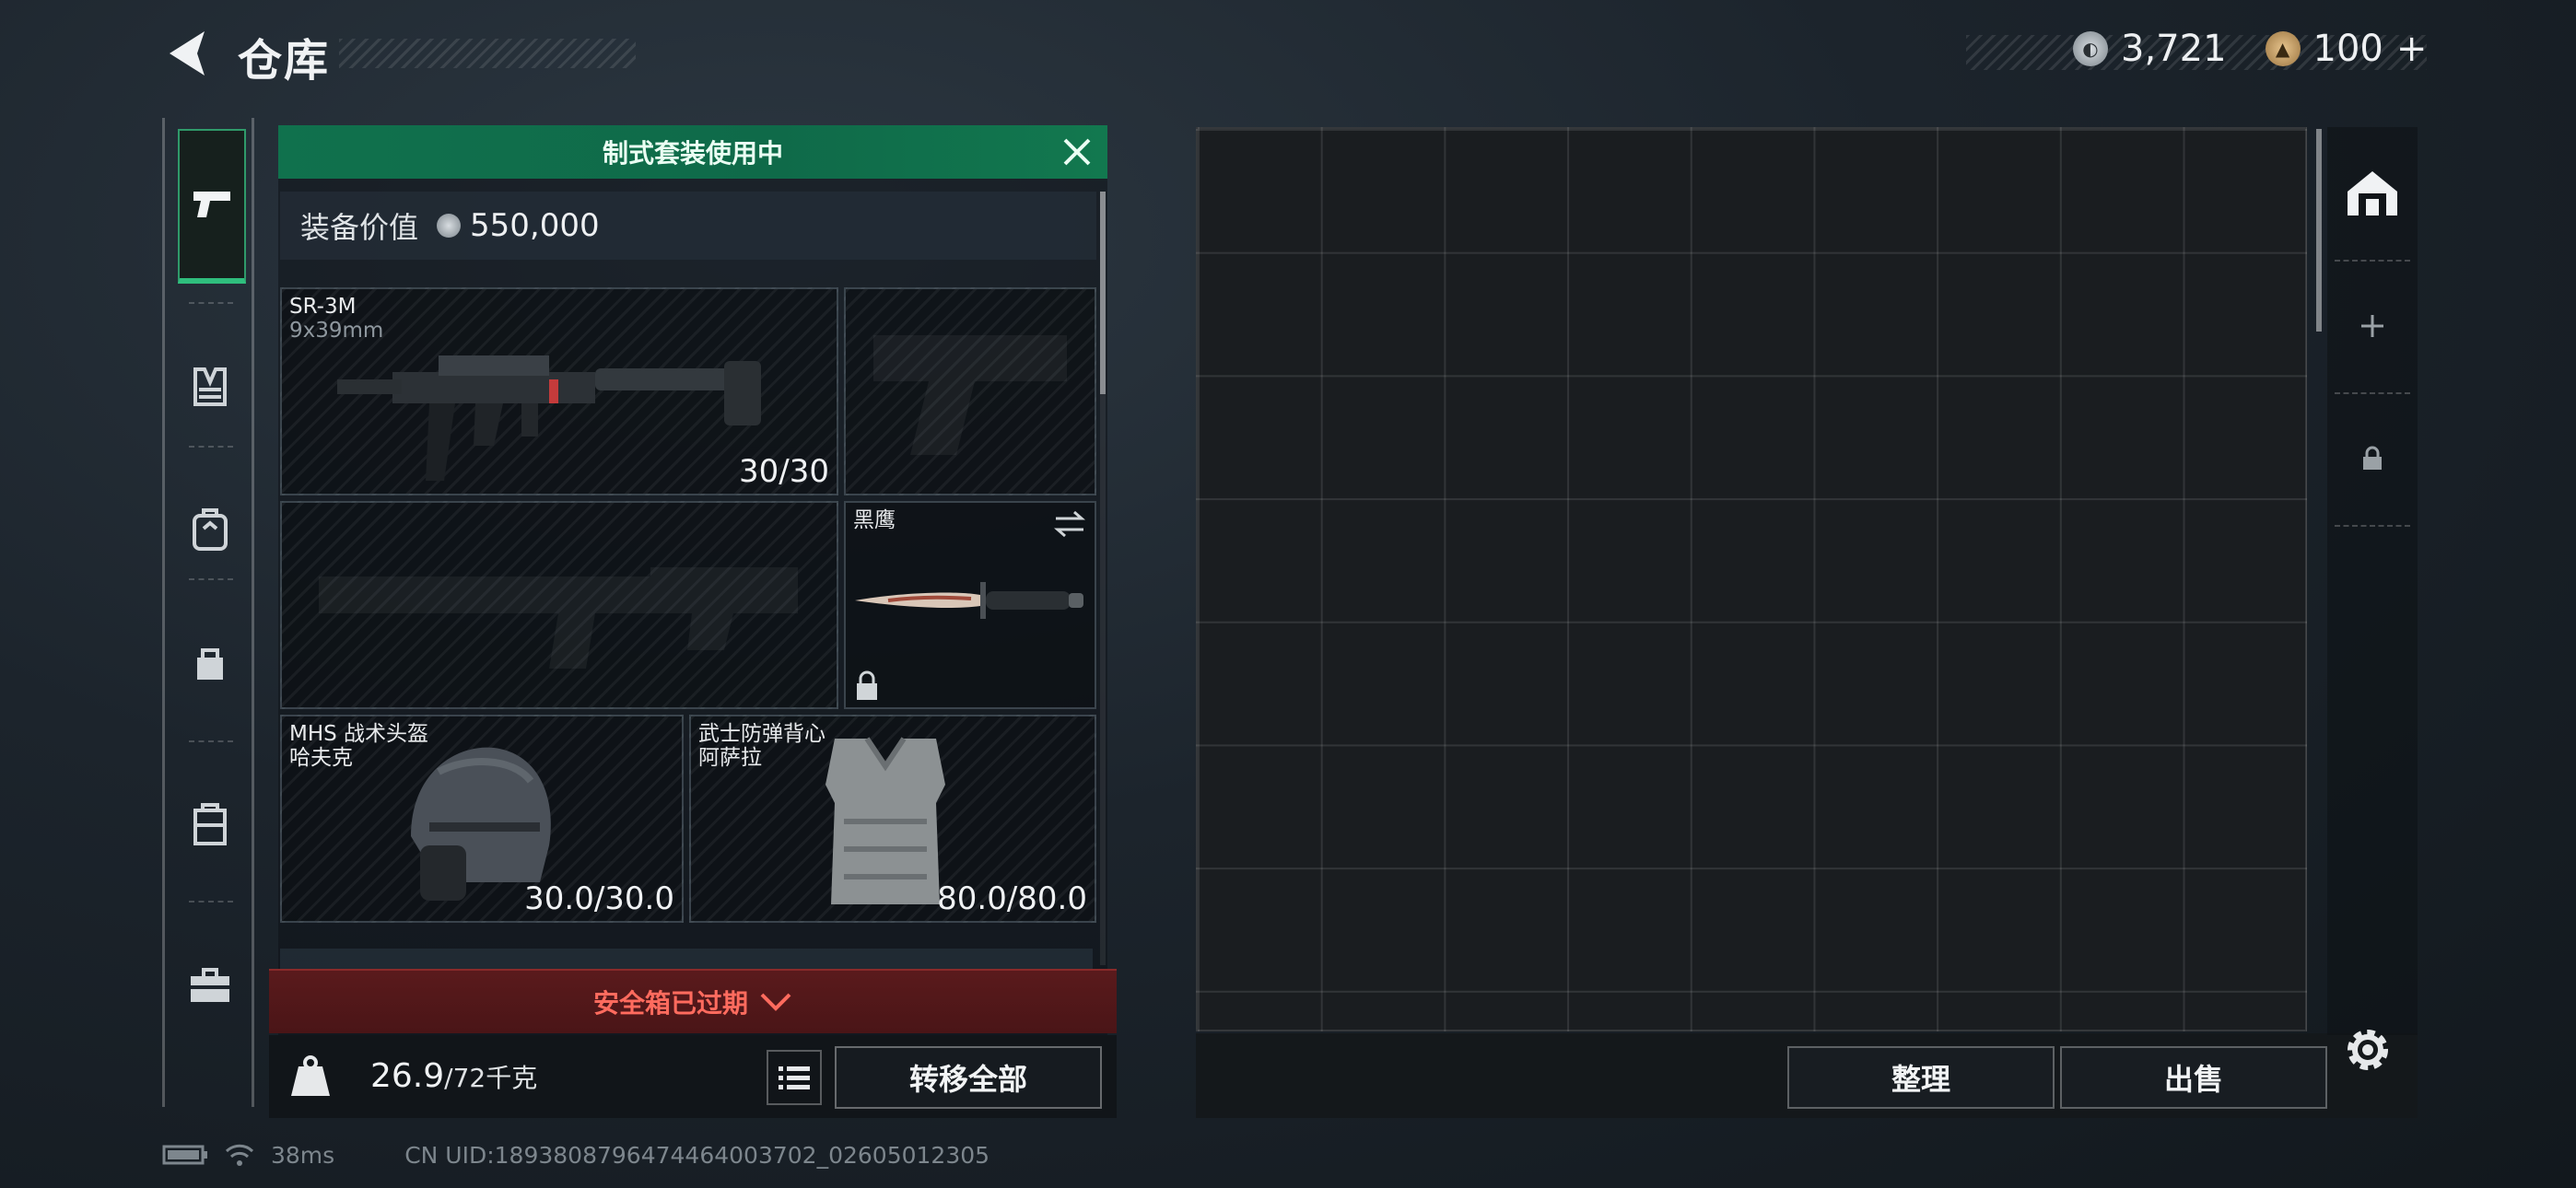 The height and width of the screenshot is (1188, 2576). I want to click on equipment-value-label: 装备价值, so click(359, 227).